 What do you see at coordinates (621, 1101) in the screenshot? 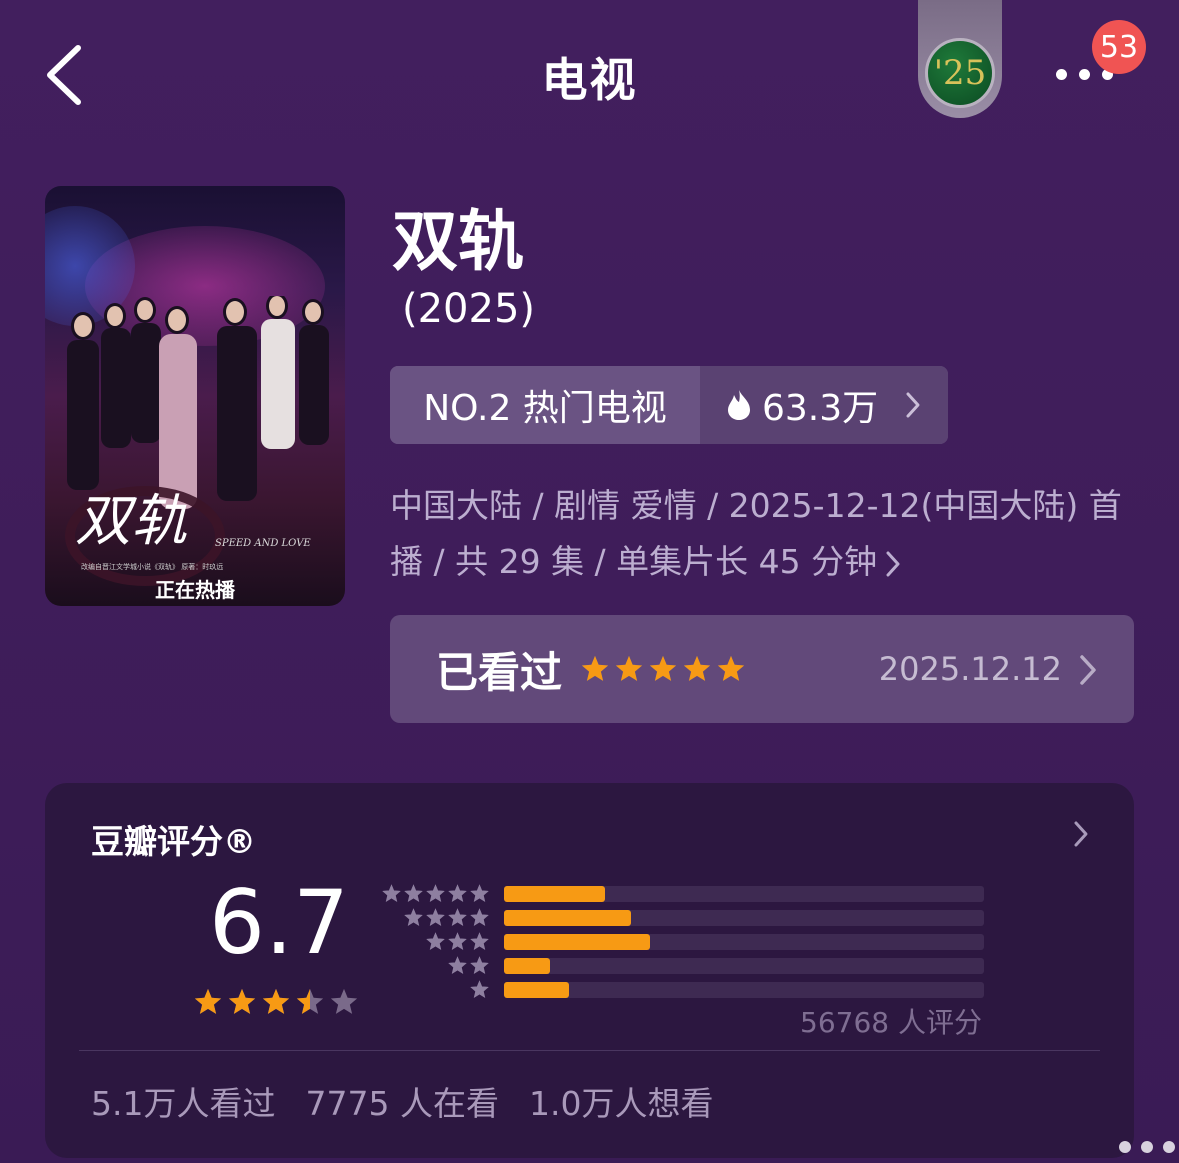
I see `stat-want: 1.0万人想看` at bounding box center [621, 1101].